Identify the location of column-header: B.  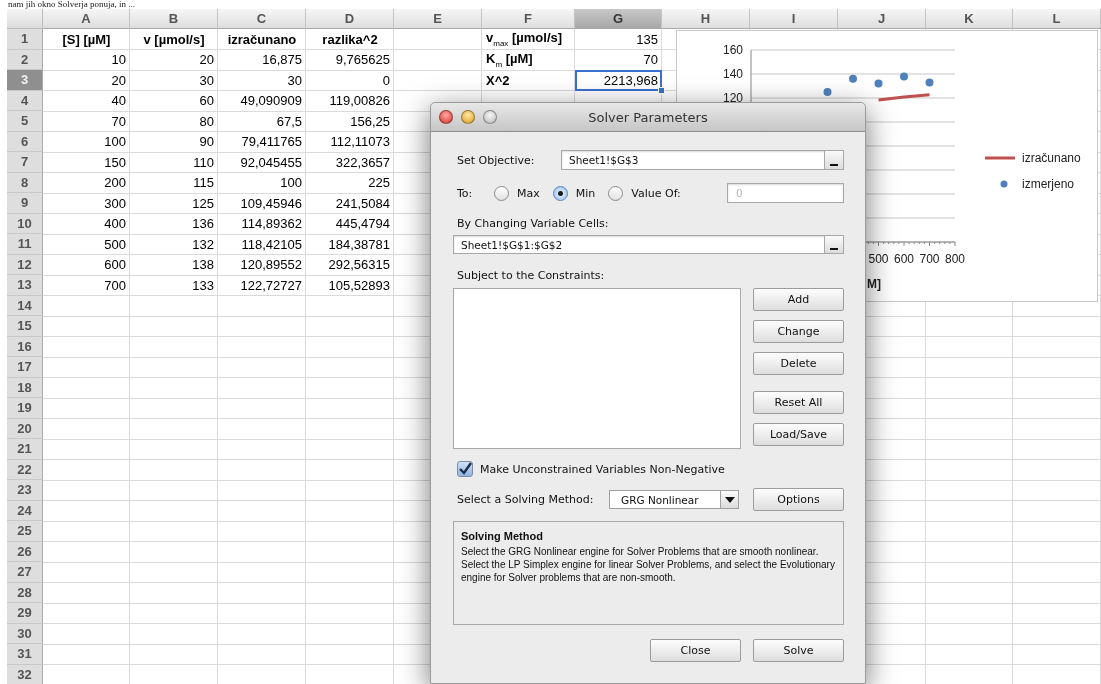
(174, 19).